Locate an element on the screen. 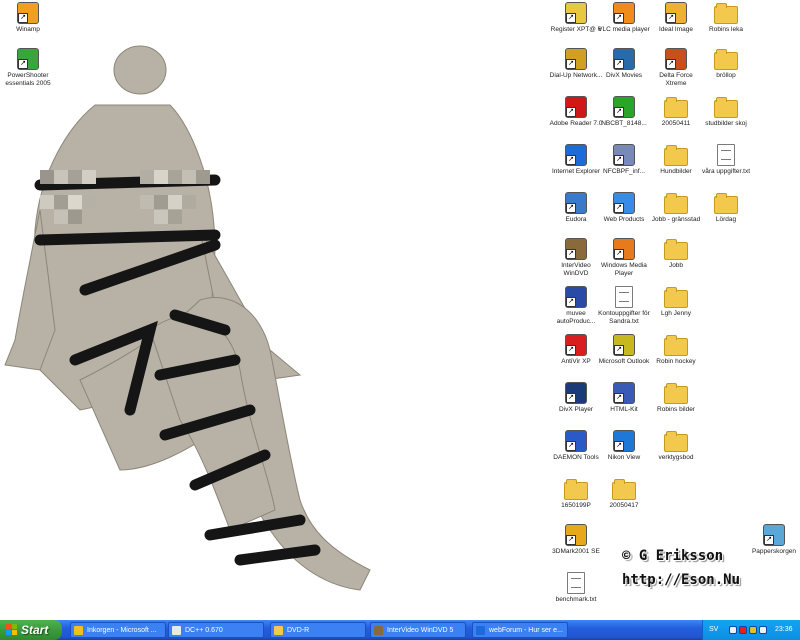 The height and width of the screenshot is (640, 800). desktop-icon: Lgh Jenny is located at coordinates (676, 302).